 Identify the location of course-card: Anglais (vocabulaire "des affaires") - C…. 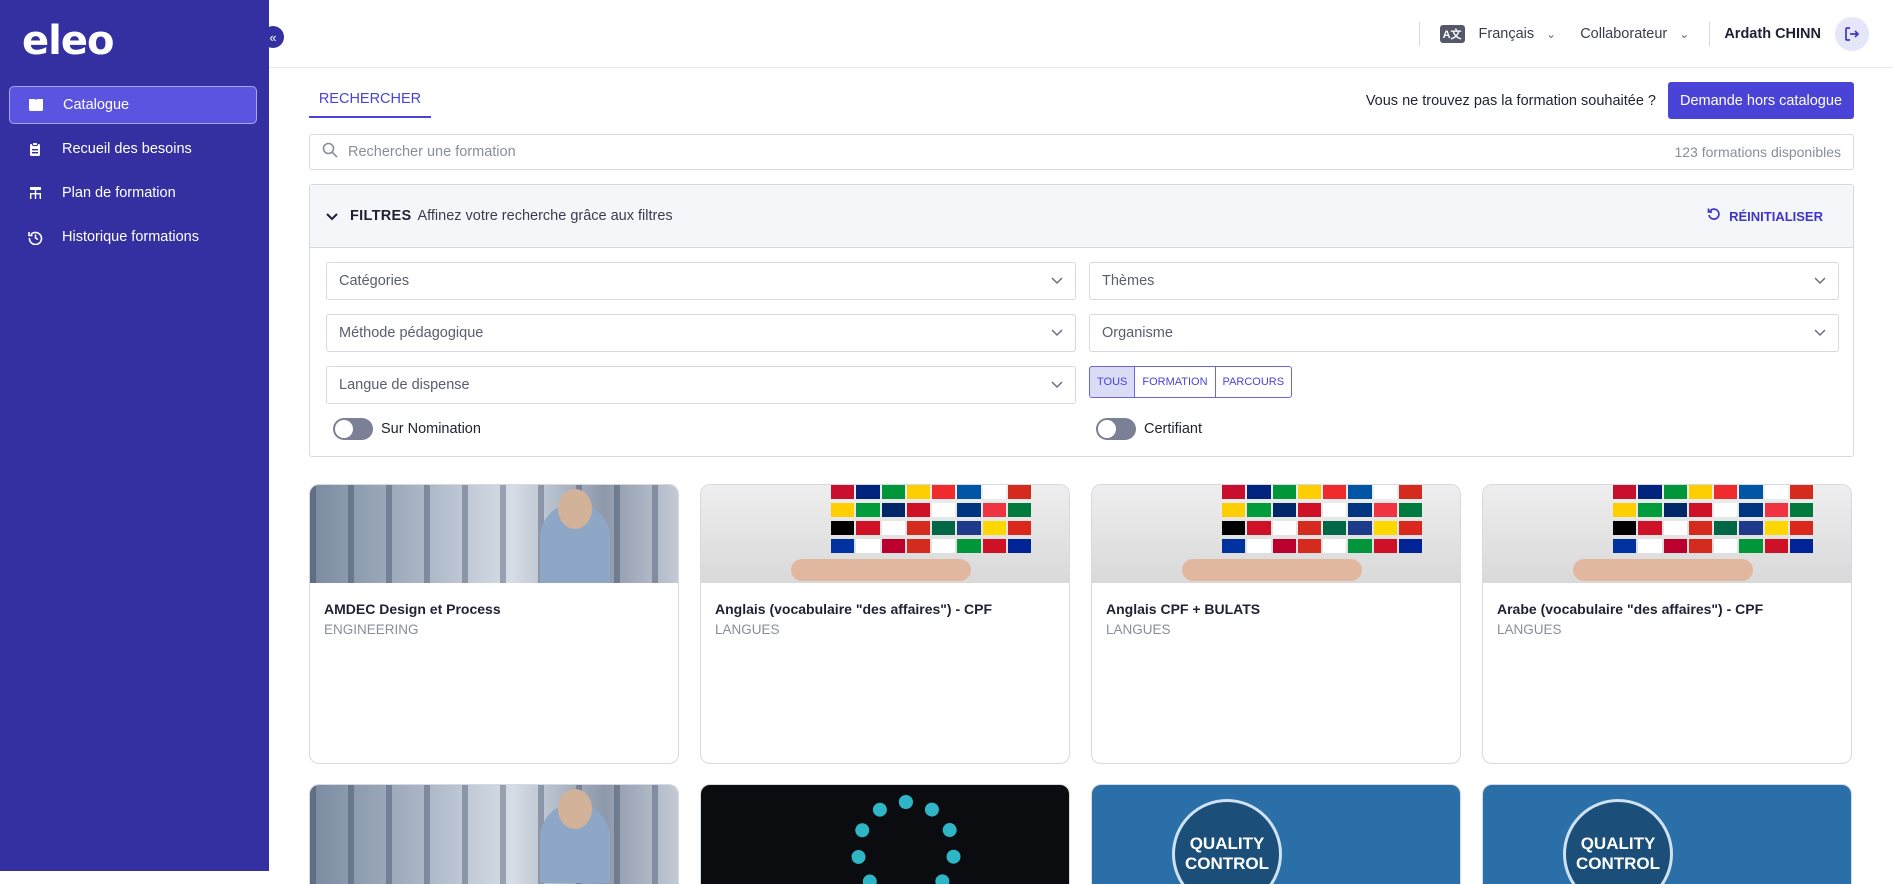
(885, 624).